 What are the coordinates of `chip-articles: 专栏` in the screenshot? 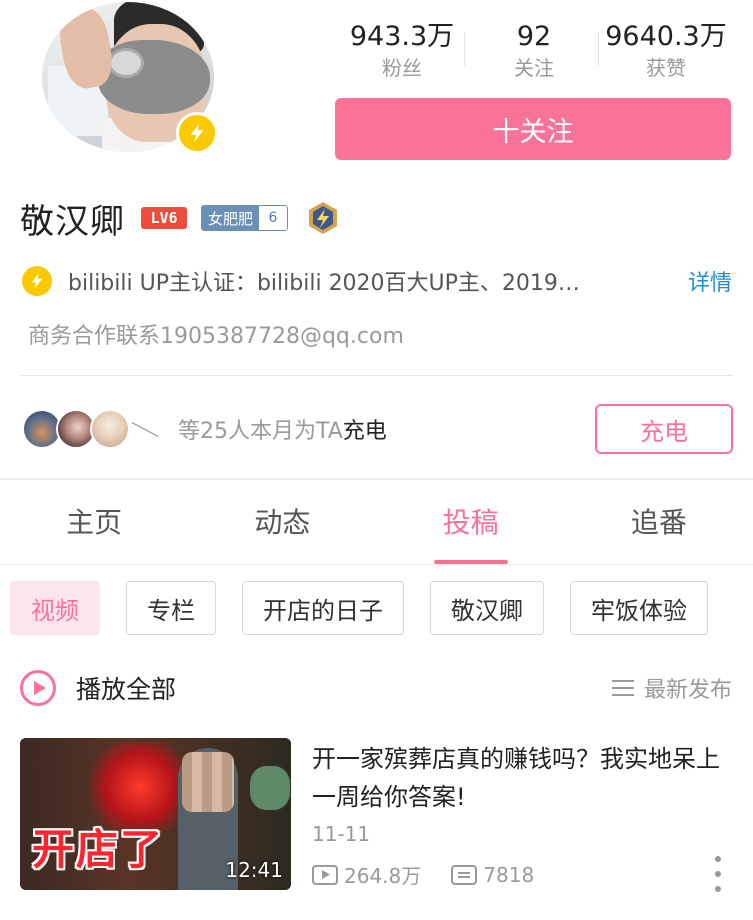 It's located at (171, 608).